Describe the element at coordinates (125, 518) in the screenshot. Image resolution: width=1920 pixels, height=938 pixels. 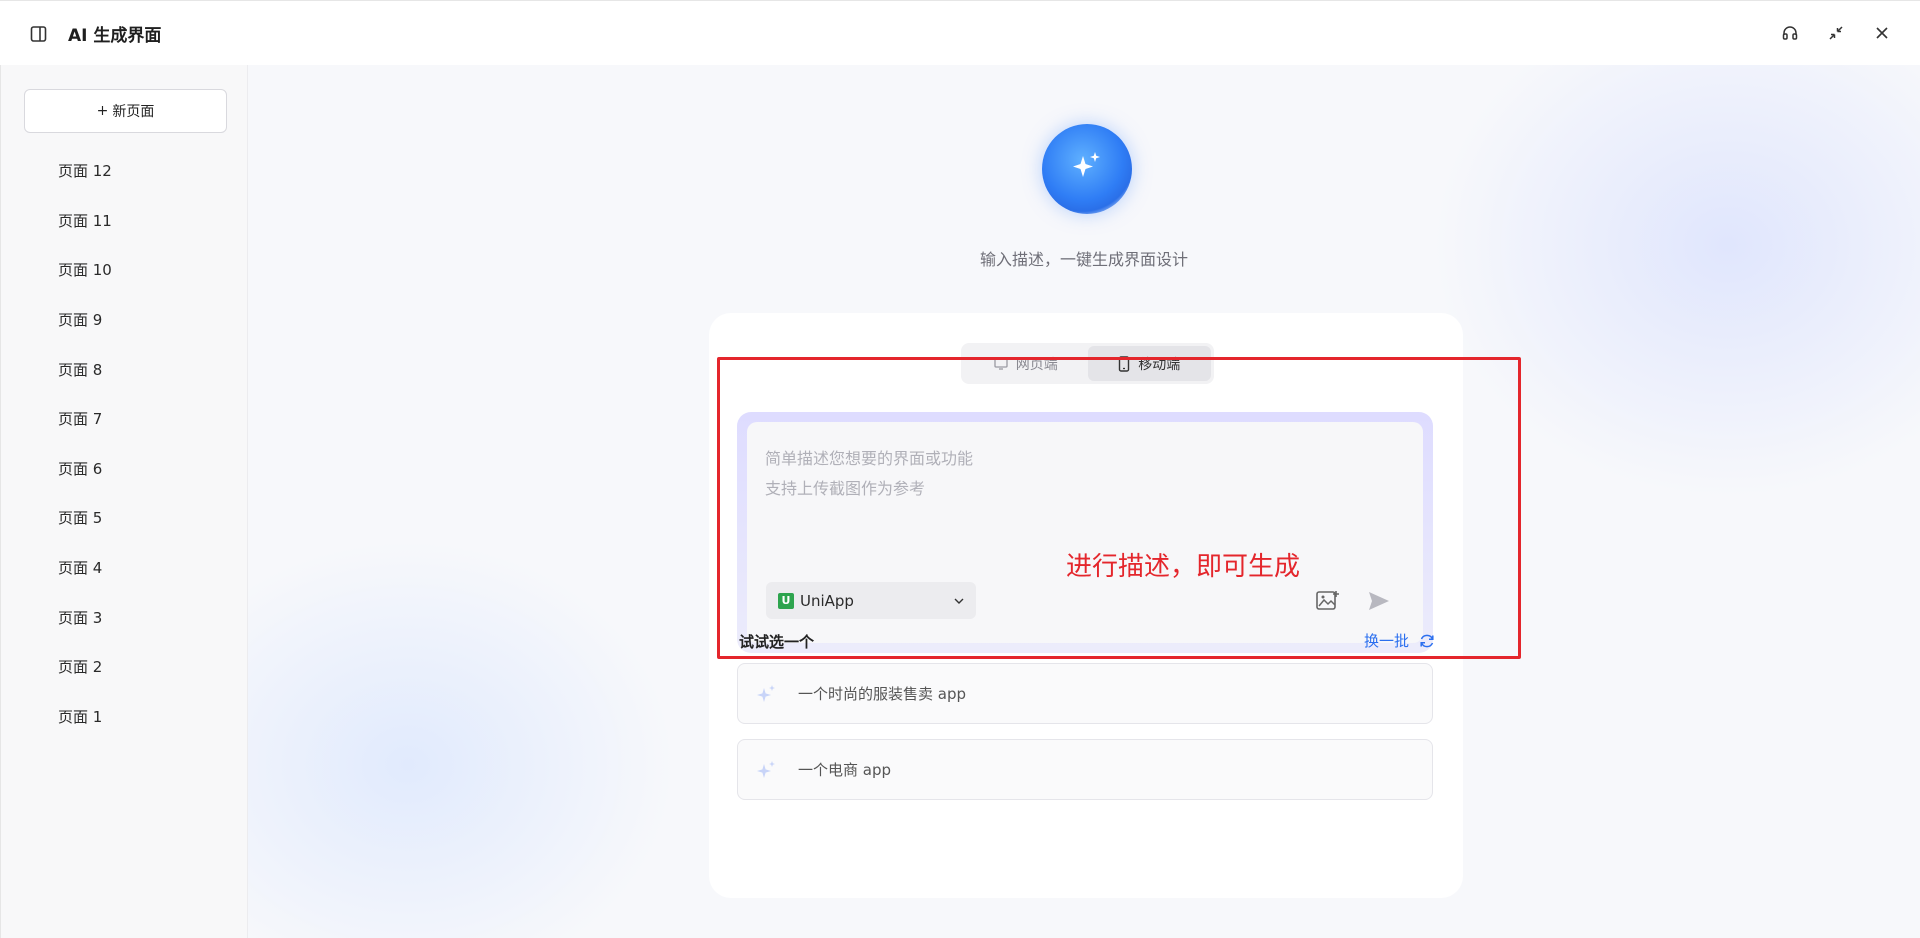
I see `page-item: 页面 5` at that location.